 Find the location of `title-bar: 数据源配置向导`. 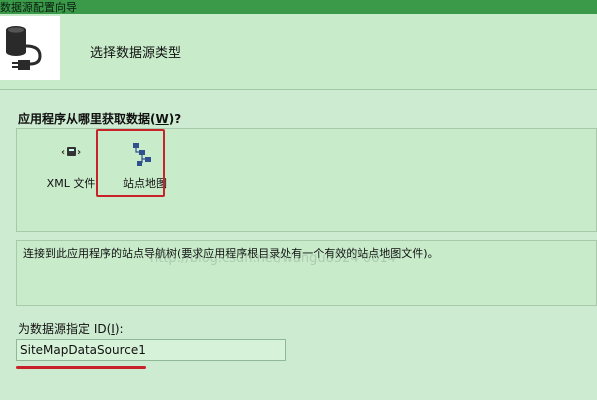

title-bar: 数据源配置向导 is located at coordinates (298, 7).